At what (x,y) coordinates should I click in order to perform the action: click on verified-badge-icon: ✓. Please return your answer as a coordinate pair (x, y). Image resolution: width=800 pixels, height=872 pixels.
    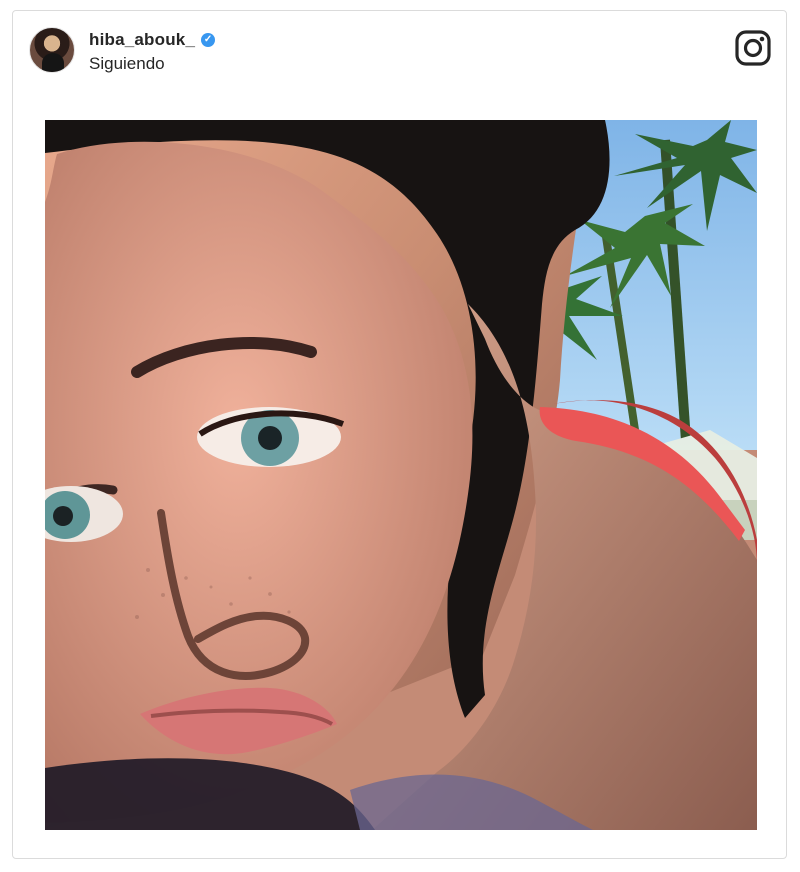
    Looking at the image, I should click on (208, 40).